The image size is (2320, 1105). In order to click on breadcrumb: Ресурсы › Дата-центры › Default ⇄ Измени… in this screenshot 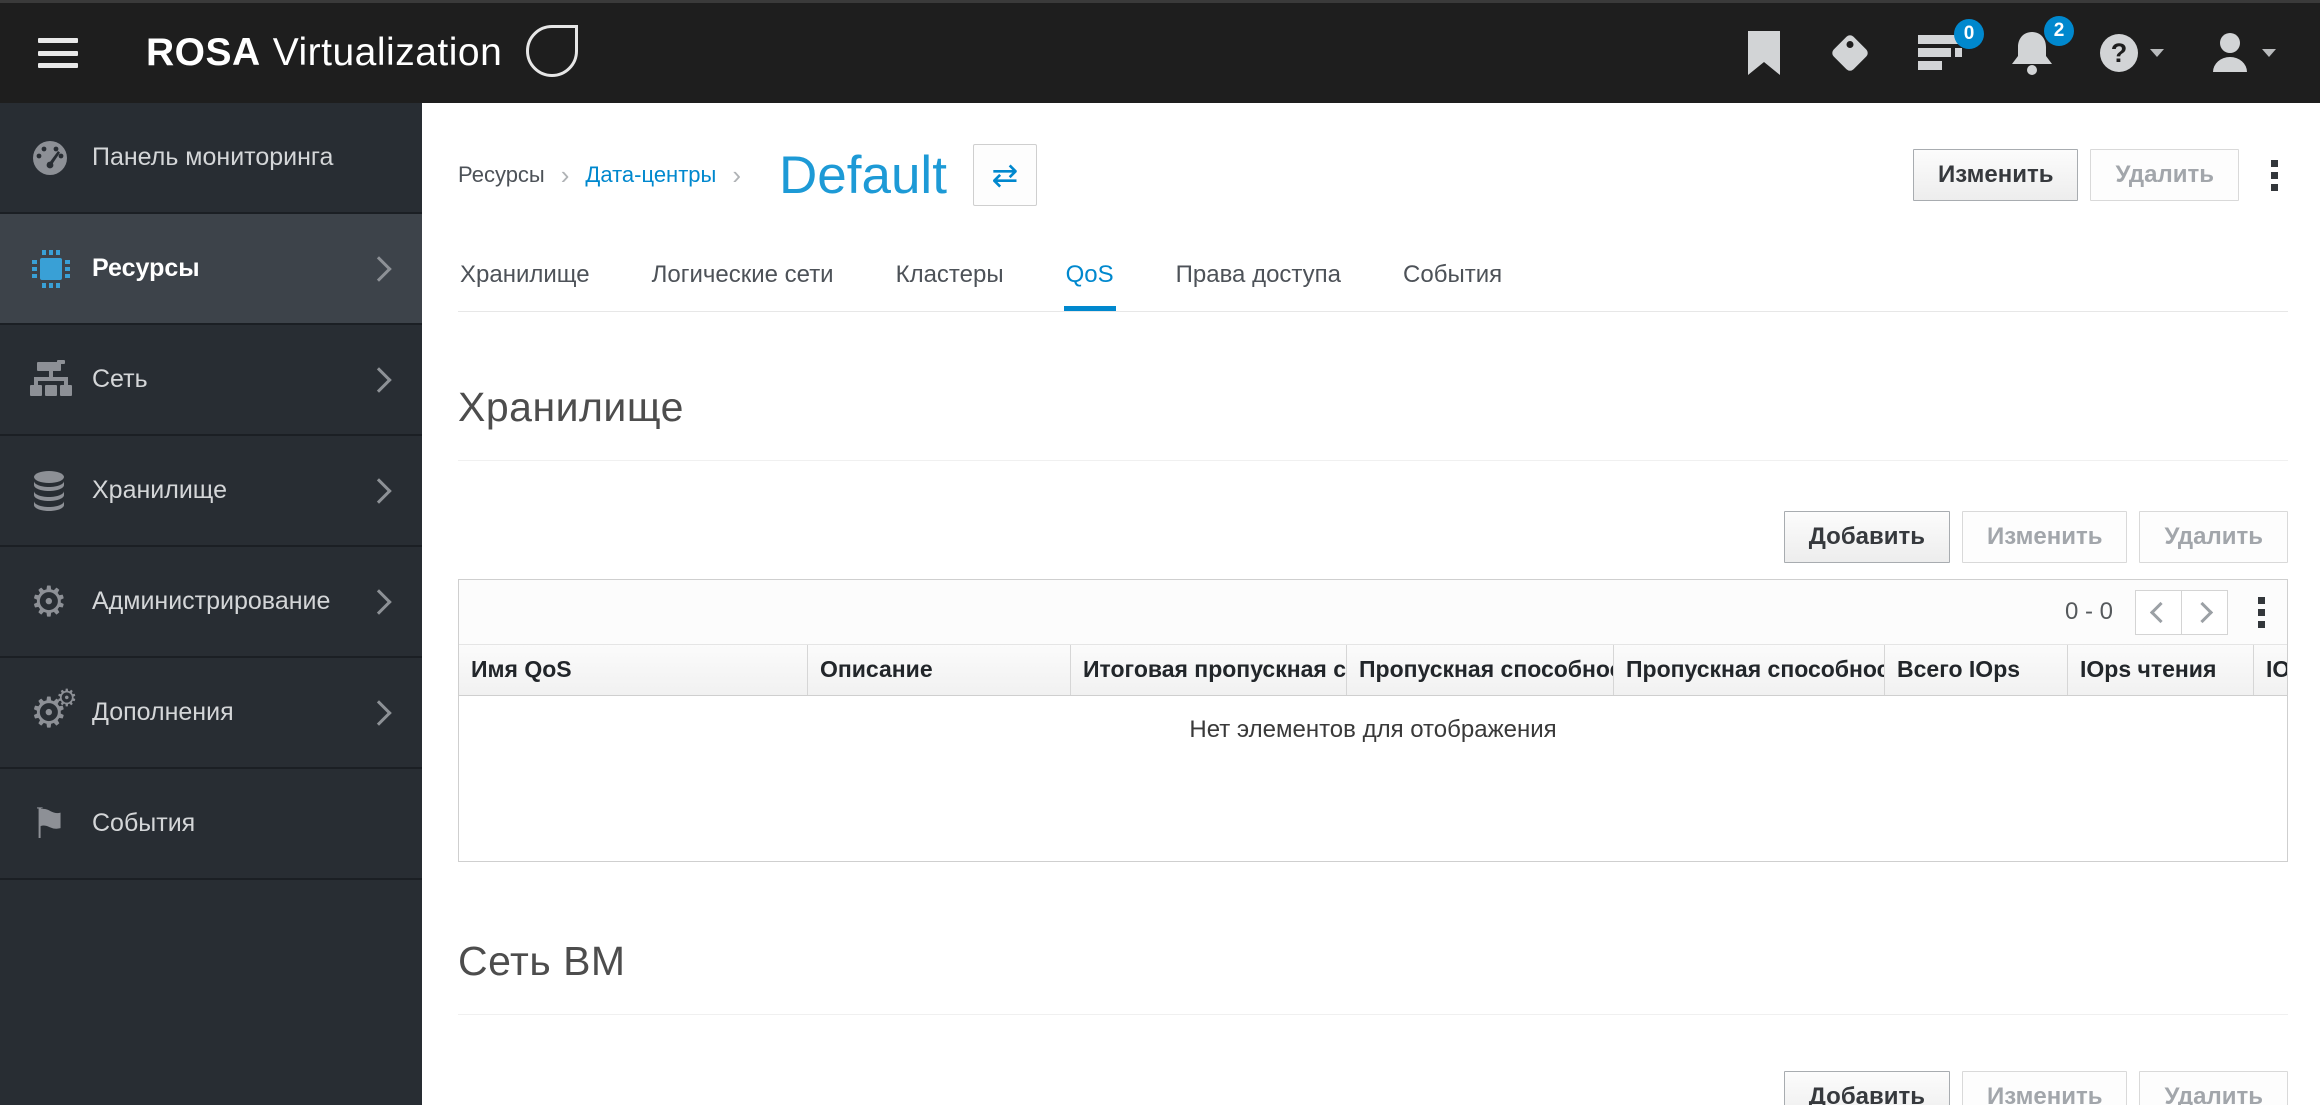, I will do `click(1373, 175)`.